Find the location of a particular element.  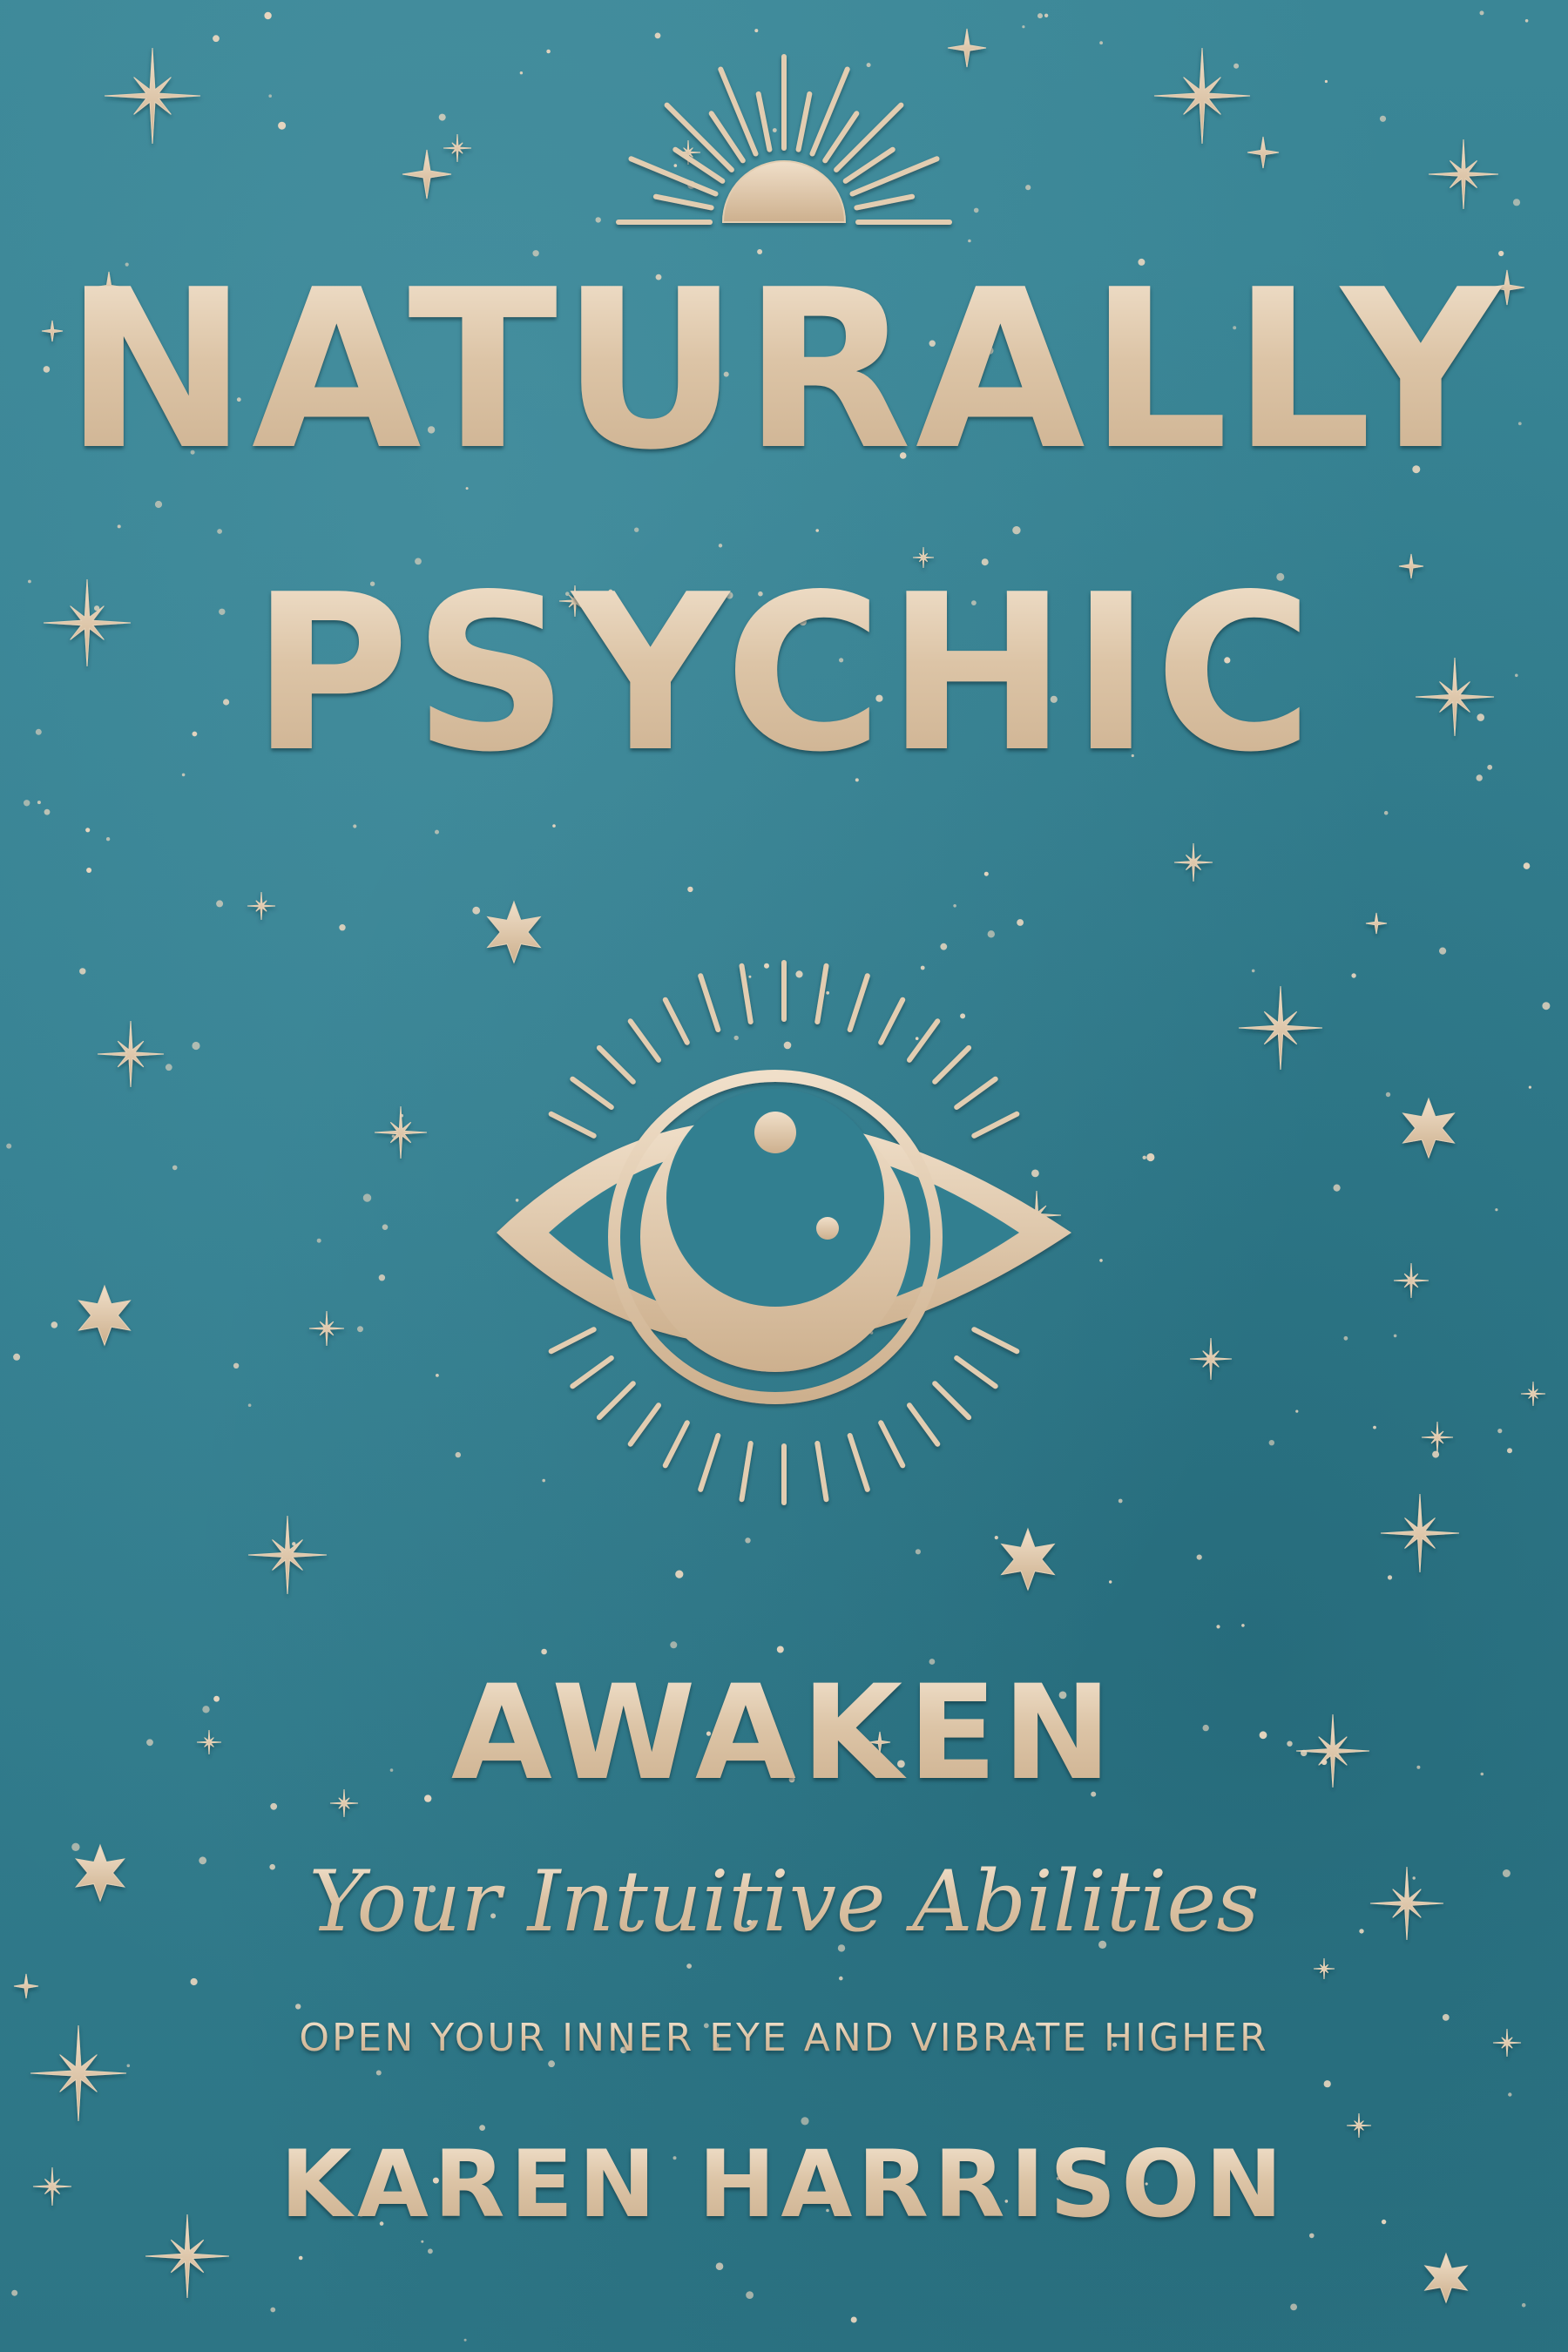

subtitle: Your Intuitive Abilities is located at coordinates (784, 1901).